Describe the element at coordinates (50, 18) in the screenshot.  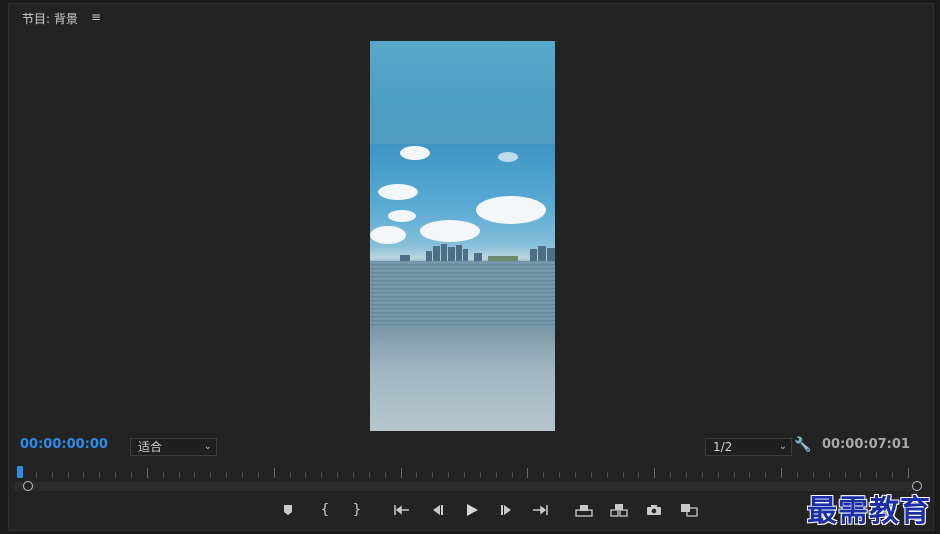
I see `panel-title: 节目: 背景` at that location.